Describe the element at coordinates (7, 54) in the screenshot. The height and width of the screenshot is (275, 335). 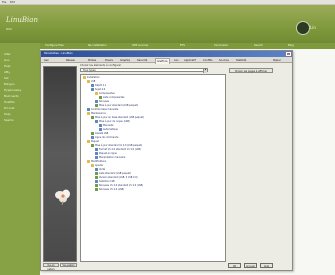
I see `sidebar-item: Alter` at that location.